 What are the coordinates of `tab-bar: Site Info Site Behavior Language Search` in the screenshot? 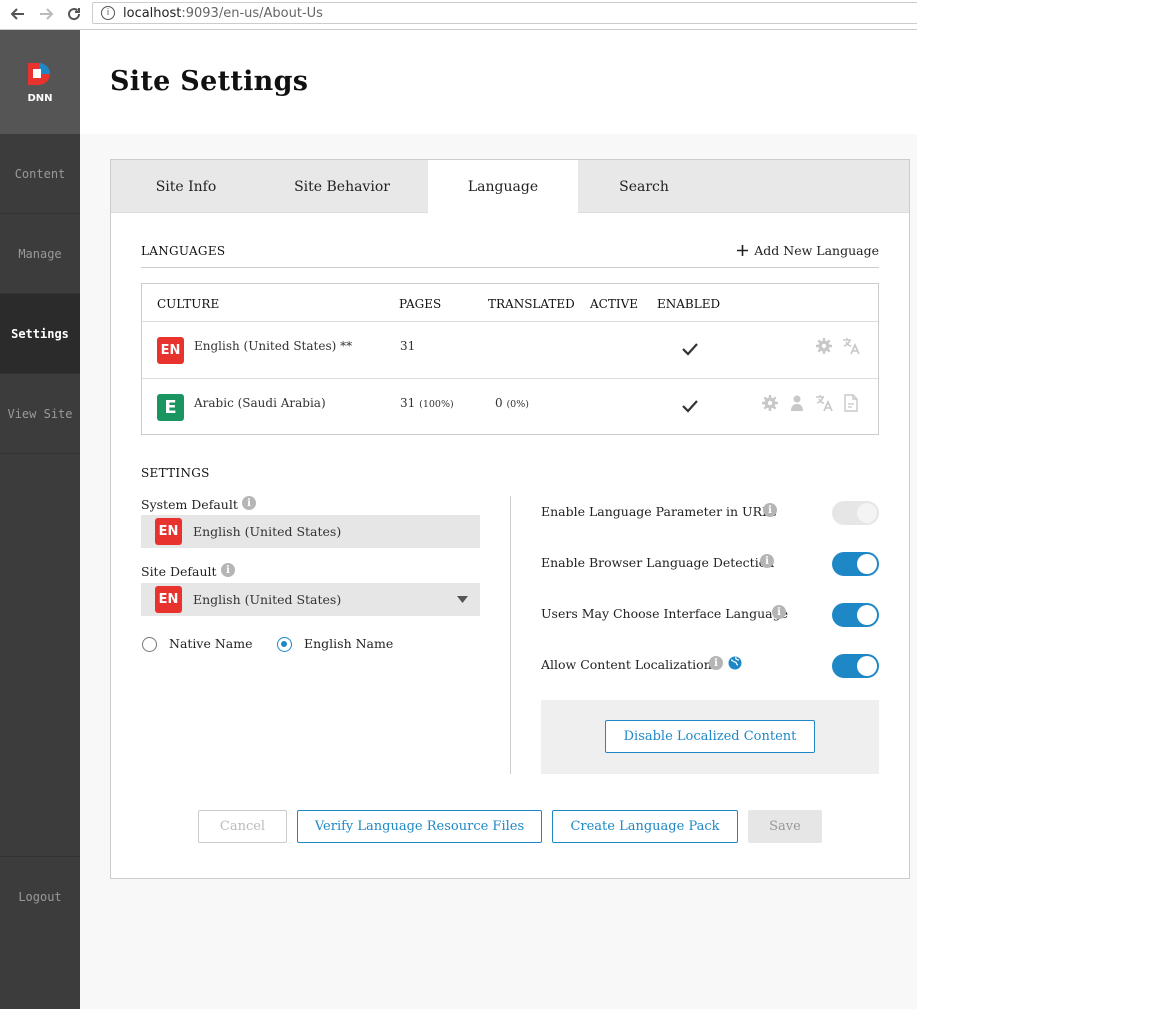 It's located at (510, 187).